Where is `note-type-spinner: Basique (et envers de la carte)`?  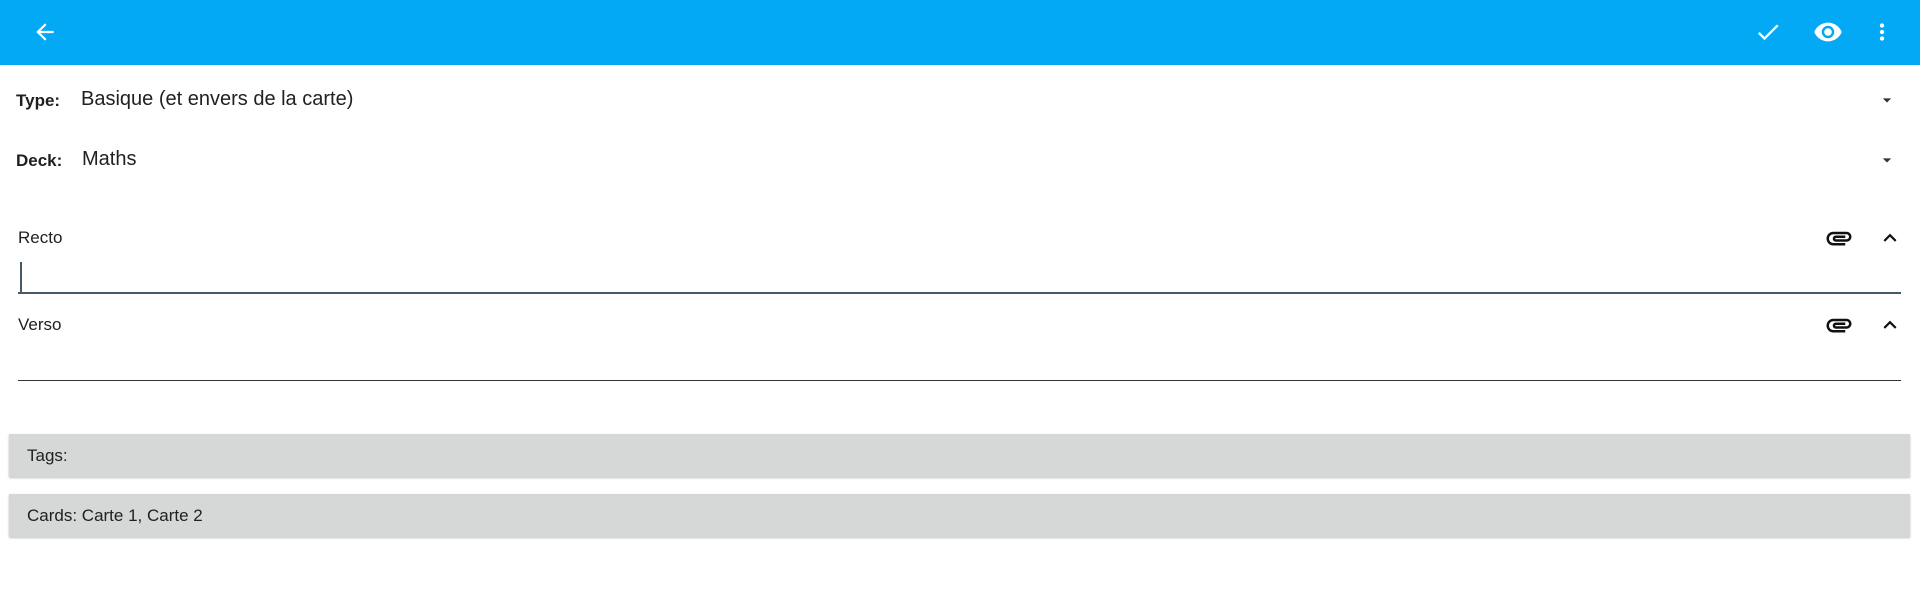
note-type-spinner: Basique (et envers de la carte) is located at coordinates (217, 99).